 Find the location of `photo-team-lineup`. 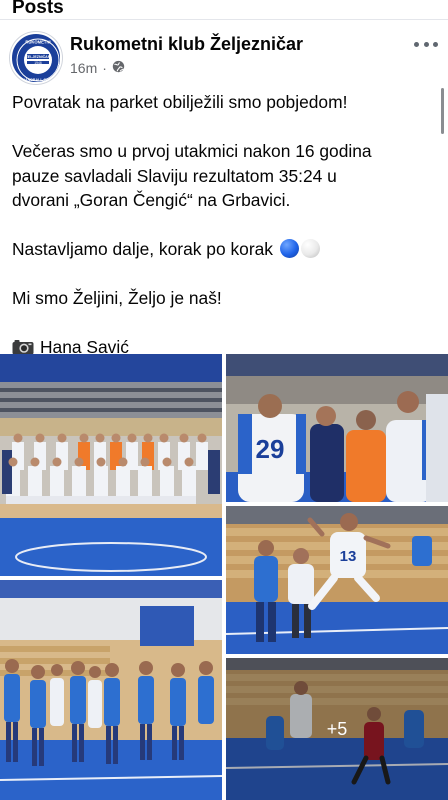

photo-team-lineup is located at coordinates (111, 690).